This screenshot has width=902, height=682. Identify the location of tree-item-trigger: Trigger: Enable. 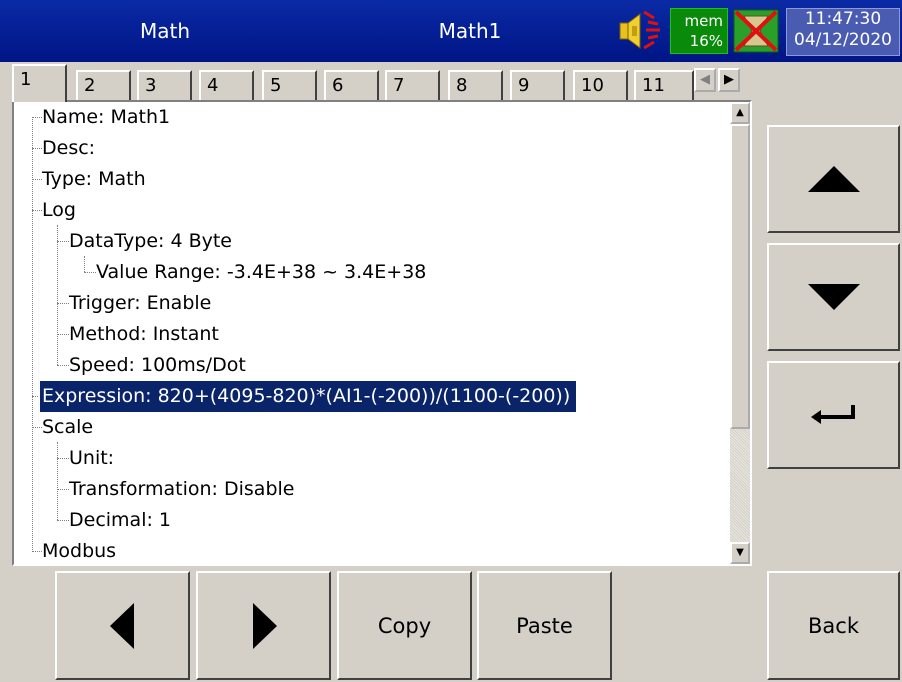
(140, 303).